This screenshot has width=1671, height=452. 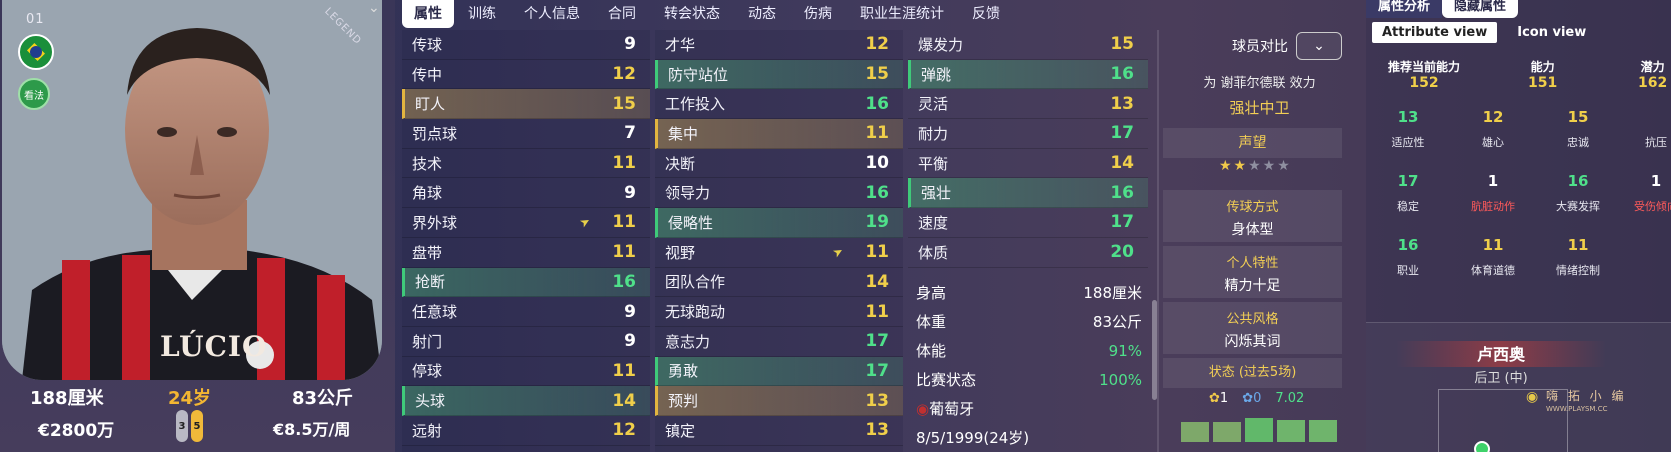 I want to click on trait-value: 精力十足, so click(x=1252, y=286).